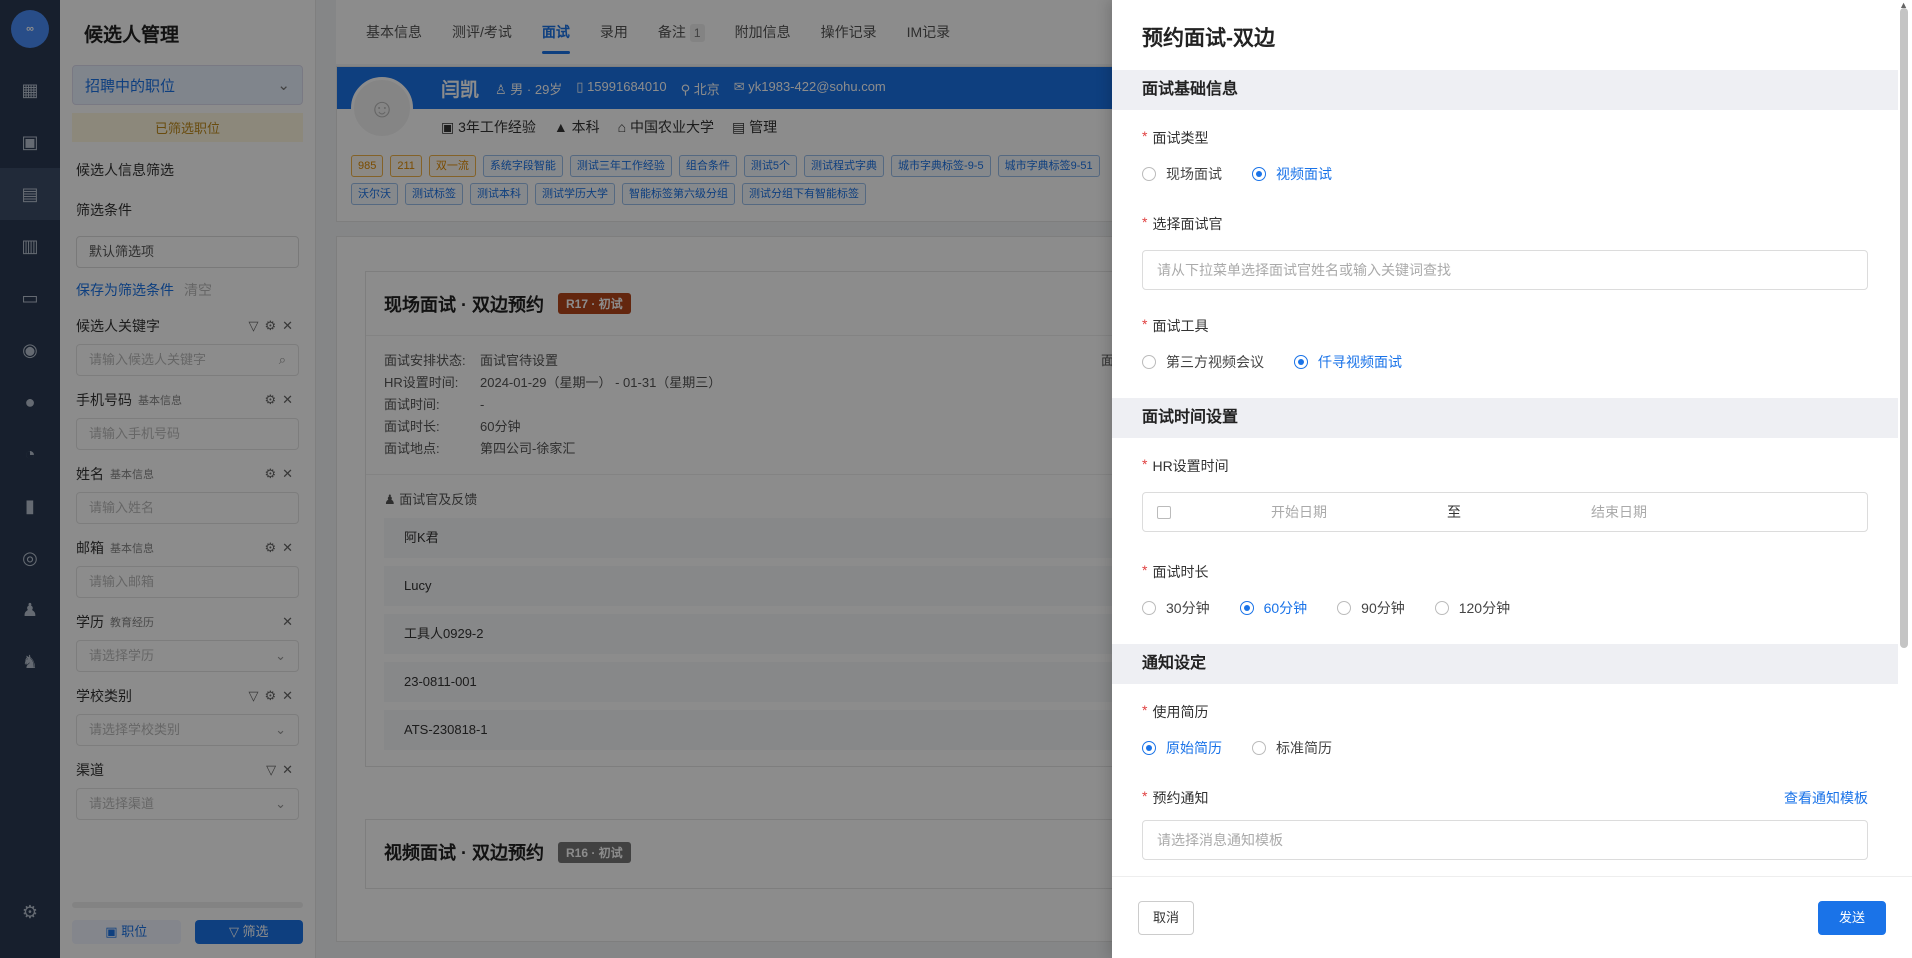 This screenshot has width=1912, height=958. Describe the element at coordinates (1505, 572) in the screenshot. I see `field-label: * 面试时长` at that location.